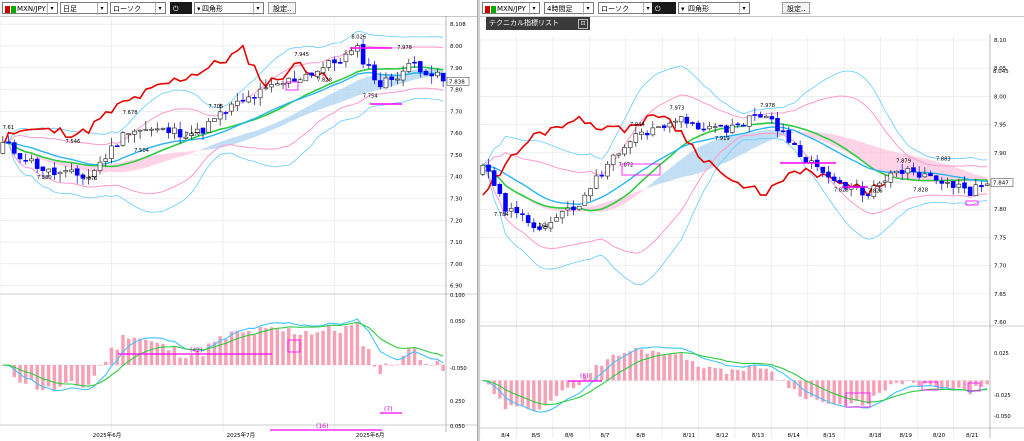 The image size is (1024, 441). Describe the element at coordinates (502, 215) in the screenshot. I see `price-annotation: 7.784` at that location.